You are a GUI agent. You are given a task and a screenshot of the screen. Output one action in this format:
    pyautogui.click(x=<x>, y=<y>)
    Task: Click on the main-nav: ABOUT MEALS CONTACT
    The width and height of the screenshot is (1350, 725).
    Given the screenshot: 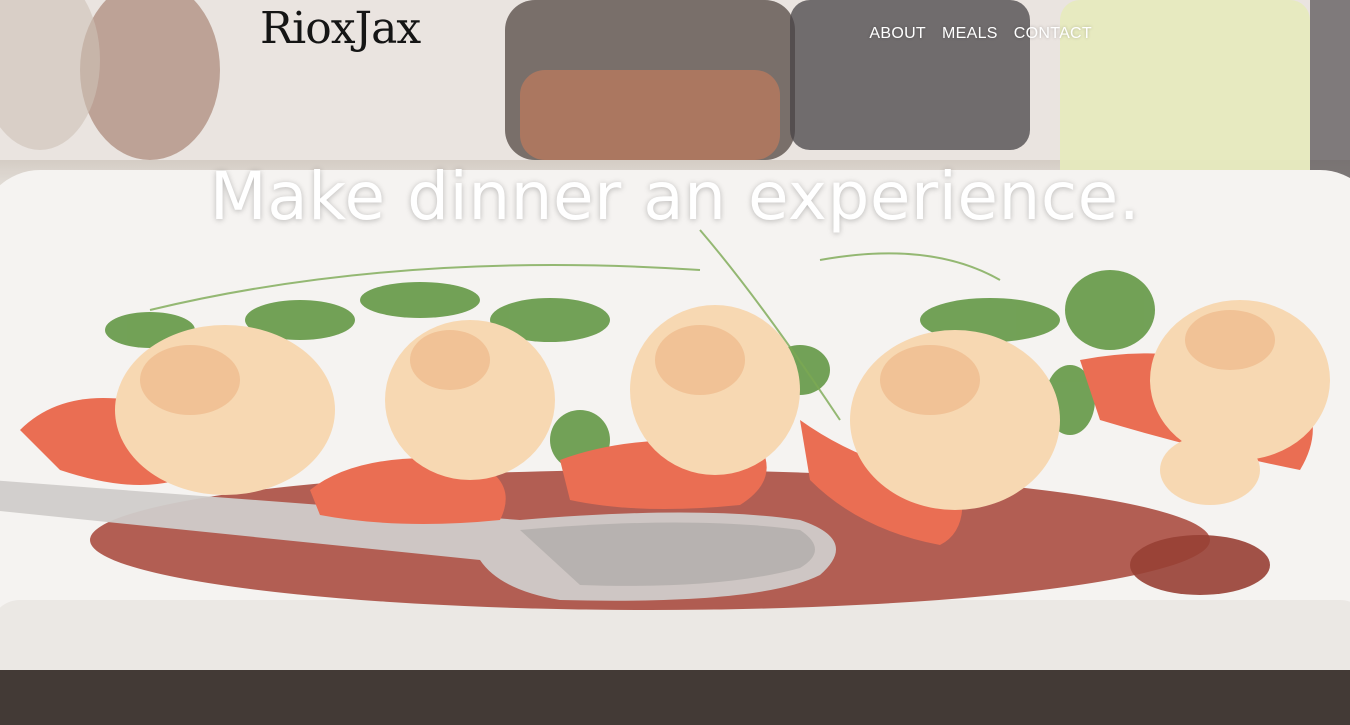 What is the action you would take?
    pyautogui.click(x=980, y=34)
    